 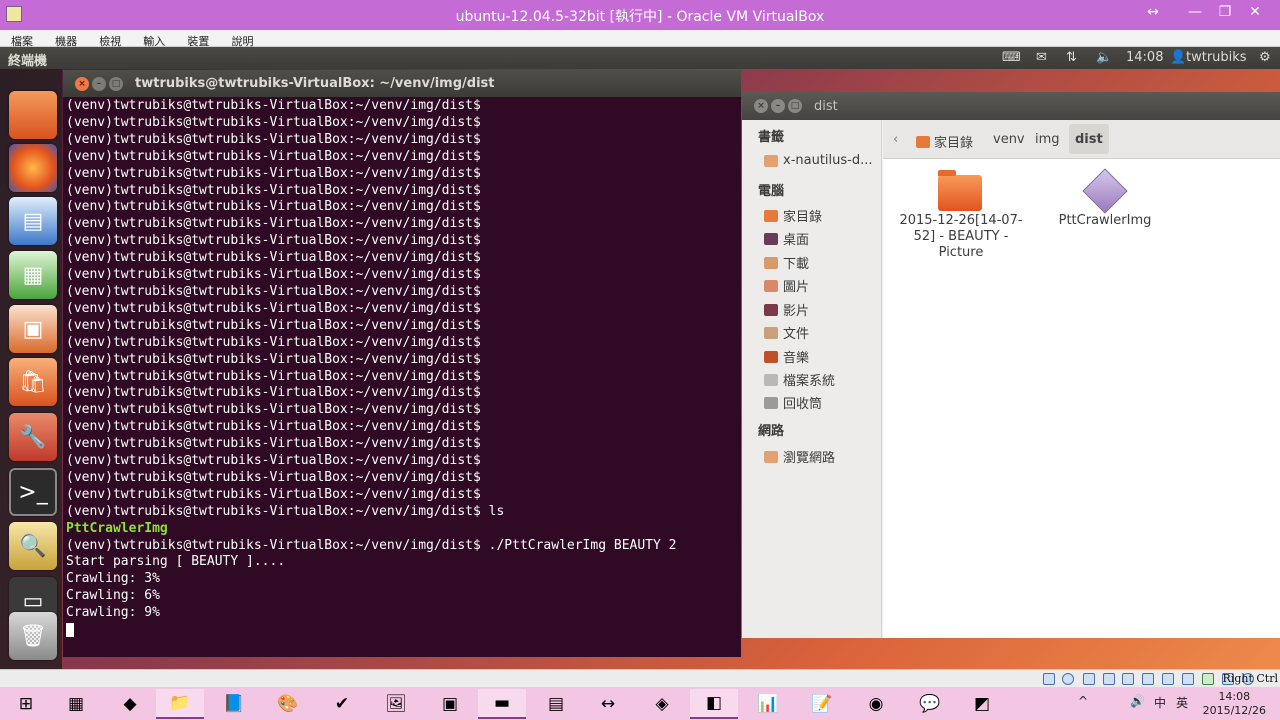 What do you see at coordinates (1234, 704) in the screenshot?
I see `taskbar-clock: 14:08 2015/12/26` at bounding box center [1234, 704].